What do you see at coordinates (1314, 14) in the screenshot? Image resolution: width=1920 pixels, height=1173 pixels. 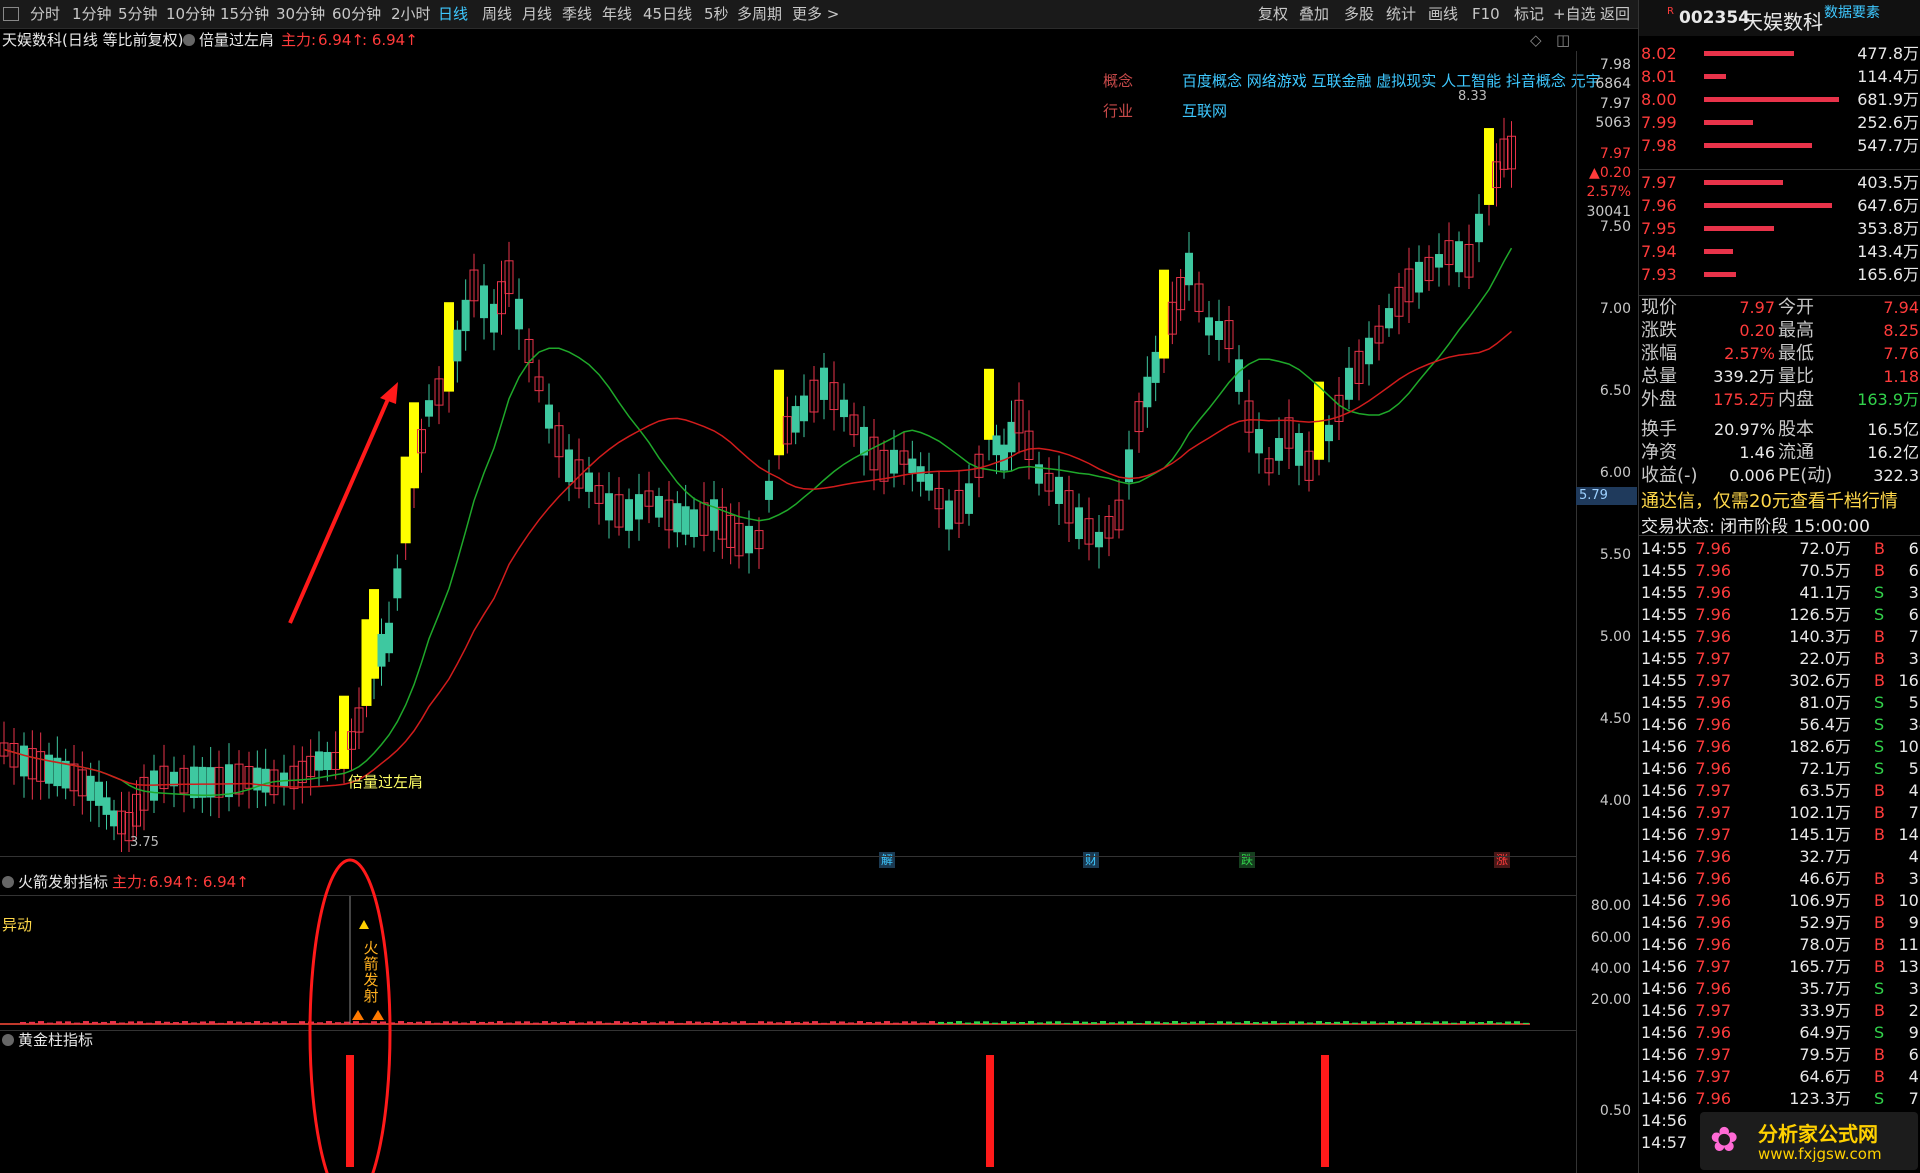 I see `toolbar-button: 叠加` at bounding box center [1314, 14].